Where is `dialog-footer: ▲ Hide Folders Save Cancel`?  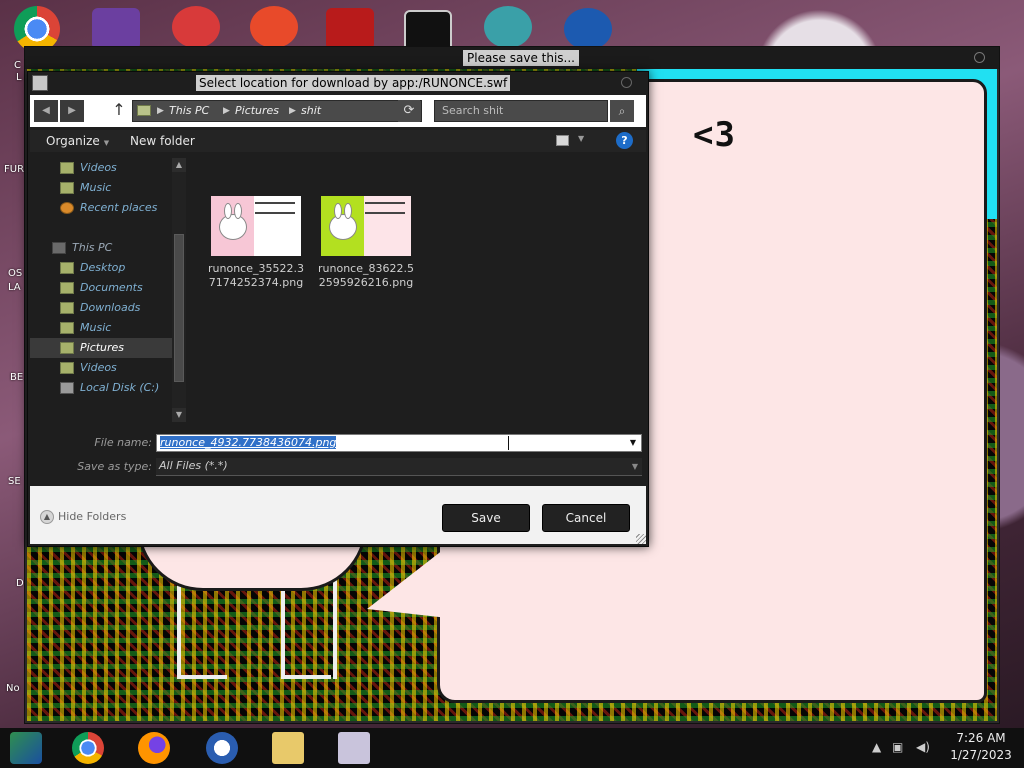 dialog-footer: ▲ Hide Folders Save Cancel is located at coordinates (338, 515).